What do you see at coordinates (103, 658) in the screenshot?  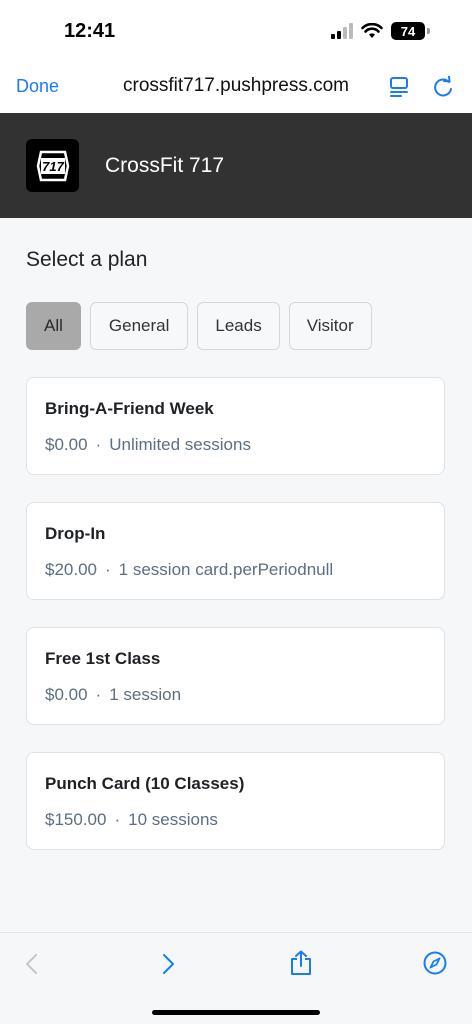 I see `plan-name: Free 1st Class` at bounding box center [103, 658].